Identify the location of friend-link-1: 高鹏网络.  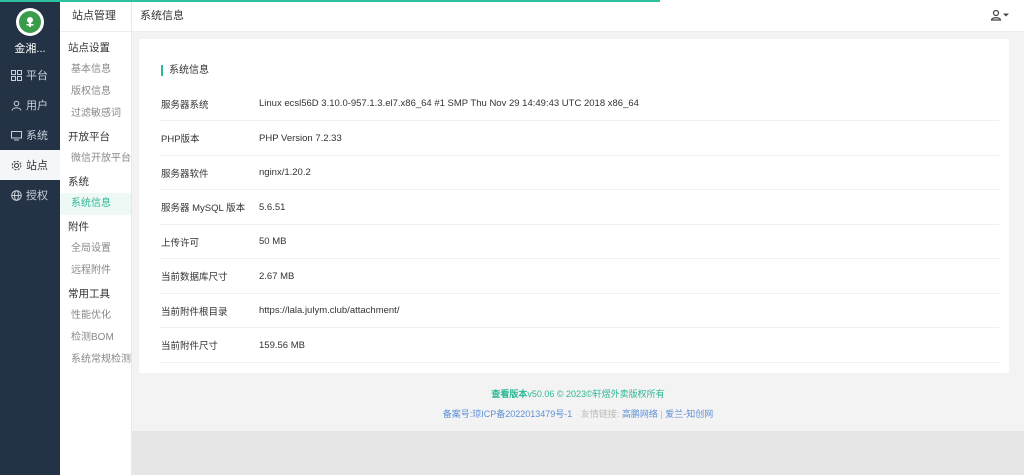
(640, 414).